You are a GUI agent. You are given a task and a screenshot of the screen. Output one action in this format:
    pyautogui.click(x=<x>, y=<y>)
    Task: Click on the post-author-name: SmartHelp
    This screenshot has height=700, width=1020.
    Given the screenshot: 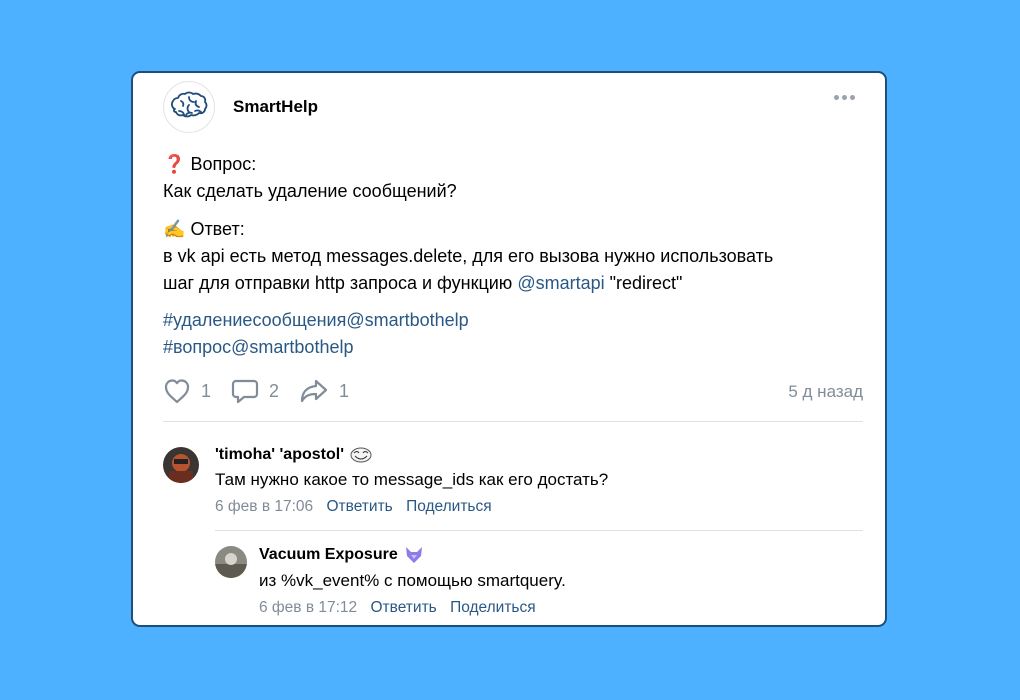 What is the action you would take?
    pyautogui.click(x=275, y=107)
    